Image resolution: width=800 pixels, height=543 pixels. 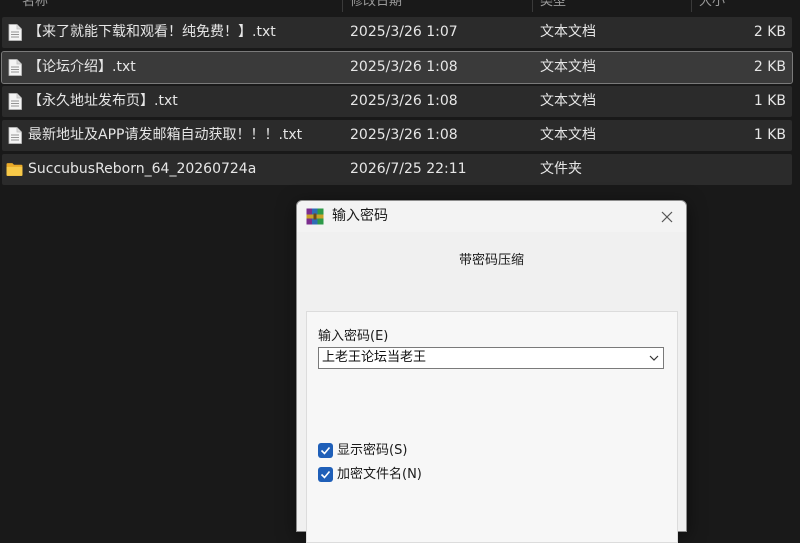 What do you see at coordinates (374, 358) in the screenshot?
I see `password-value: 上老王论坛当老王` at bounding box center [374, 358].